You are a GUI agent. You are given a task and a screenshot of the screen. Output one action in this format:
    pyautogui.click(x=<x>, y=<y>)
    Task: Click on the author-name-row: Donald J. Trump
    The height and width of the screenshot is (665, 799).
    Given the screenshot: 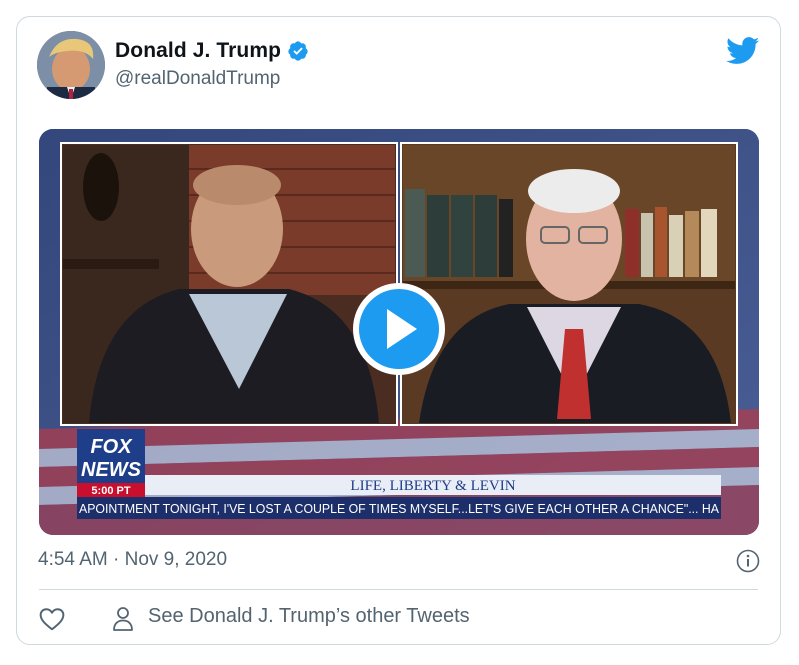 What is the action you would take?
    pyautogui.click(x=212, y=51)
    